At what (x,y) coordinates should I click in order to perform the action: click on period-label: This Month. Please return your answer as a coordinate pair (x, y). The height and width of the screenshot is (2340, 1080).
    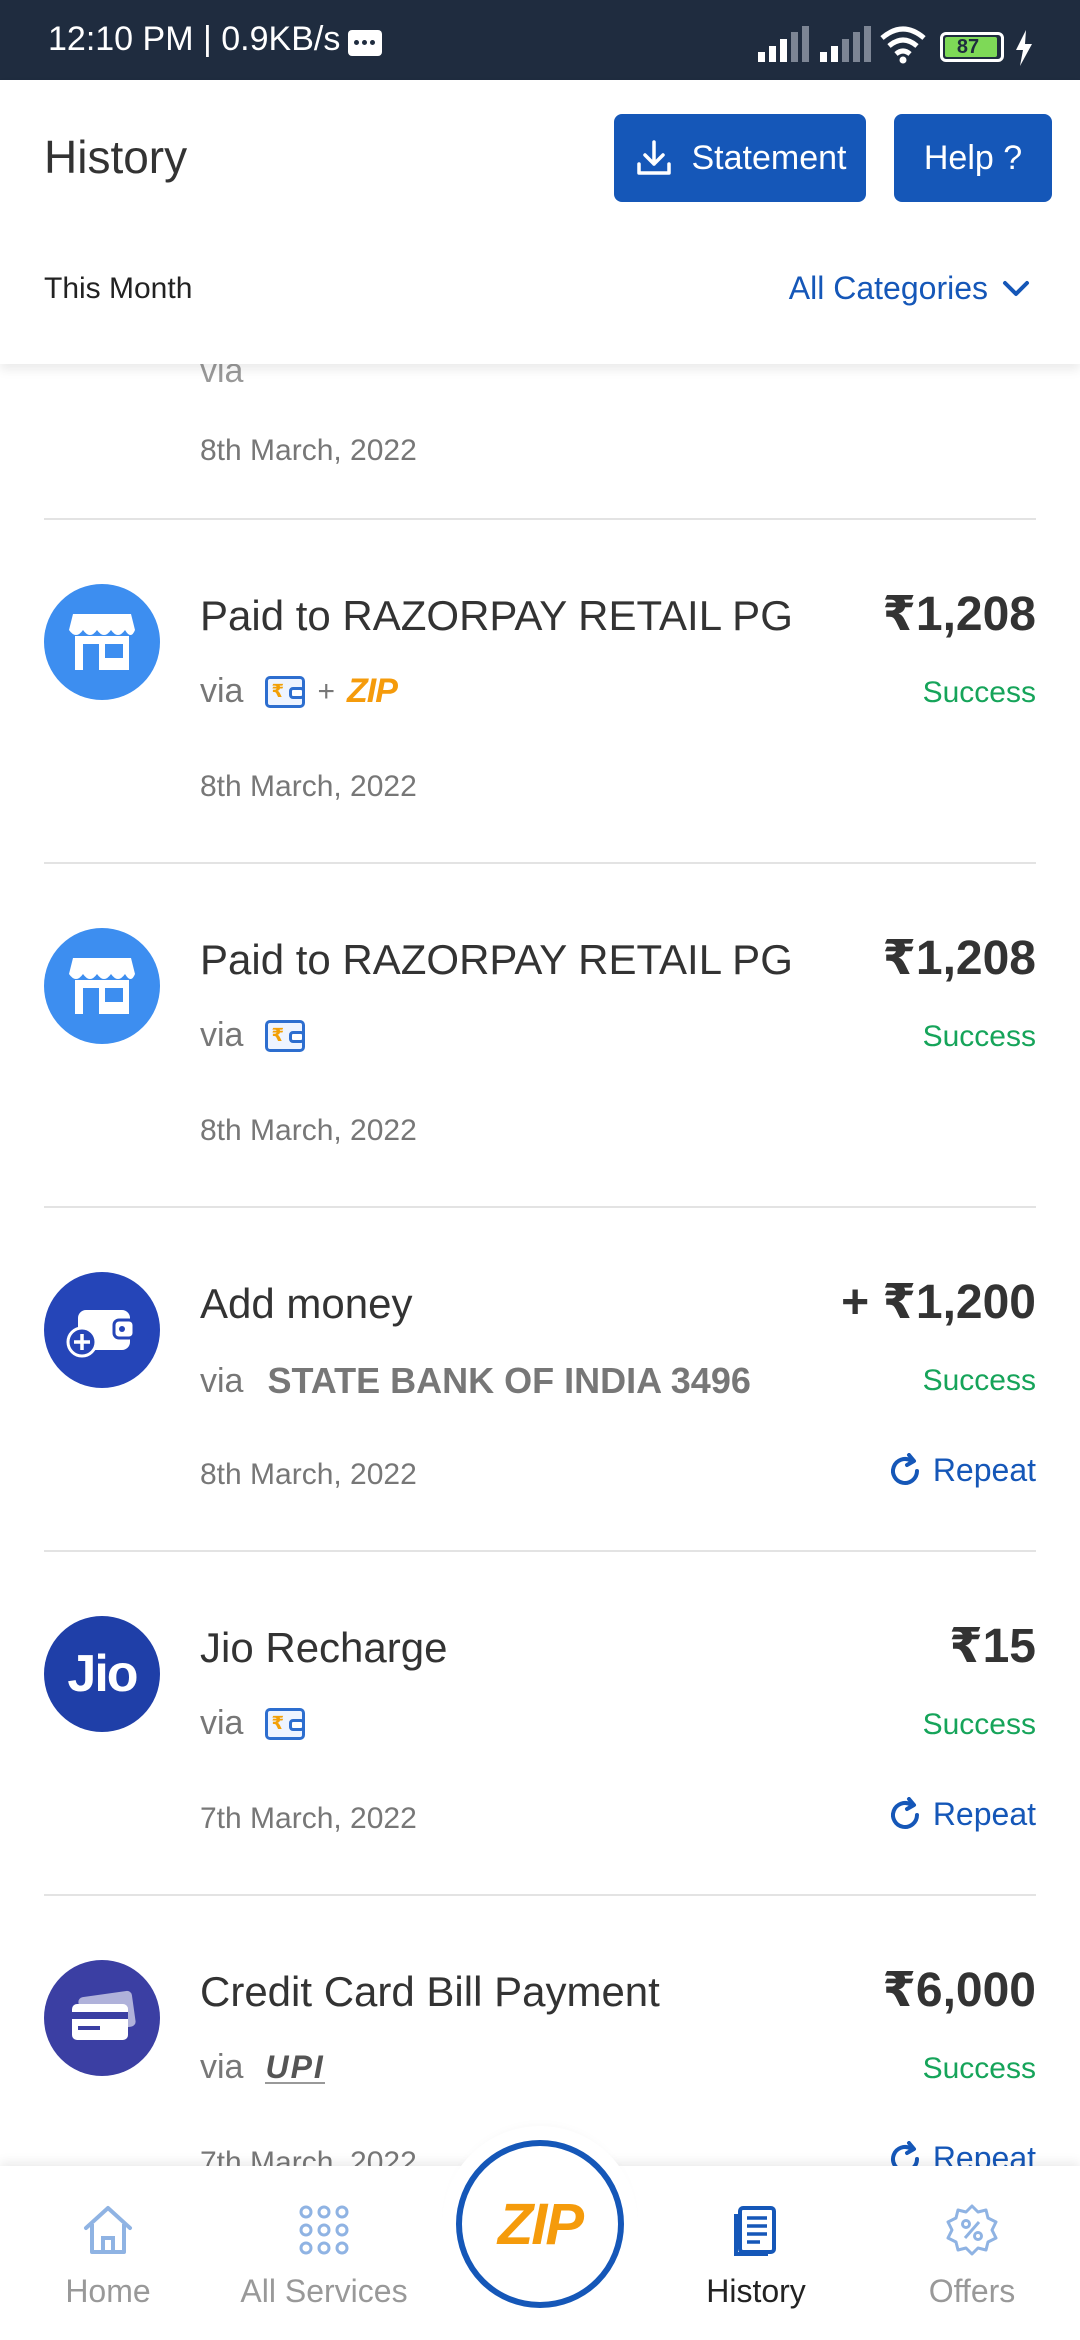
    Looking at the image, I should click on (118, 289).